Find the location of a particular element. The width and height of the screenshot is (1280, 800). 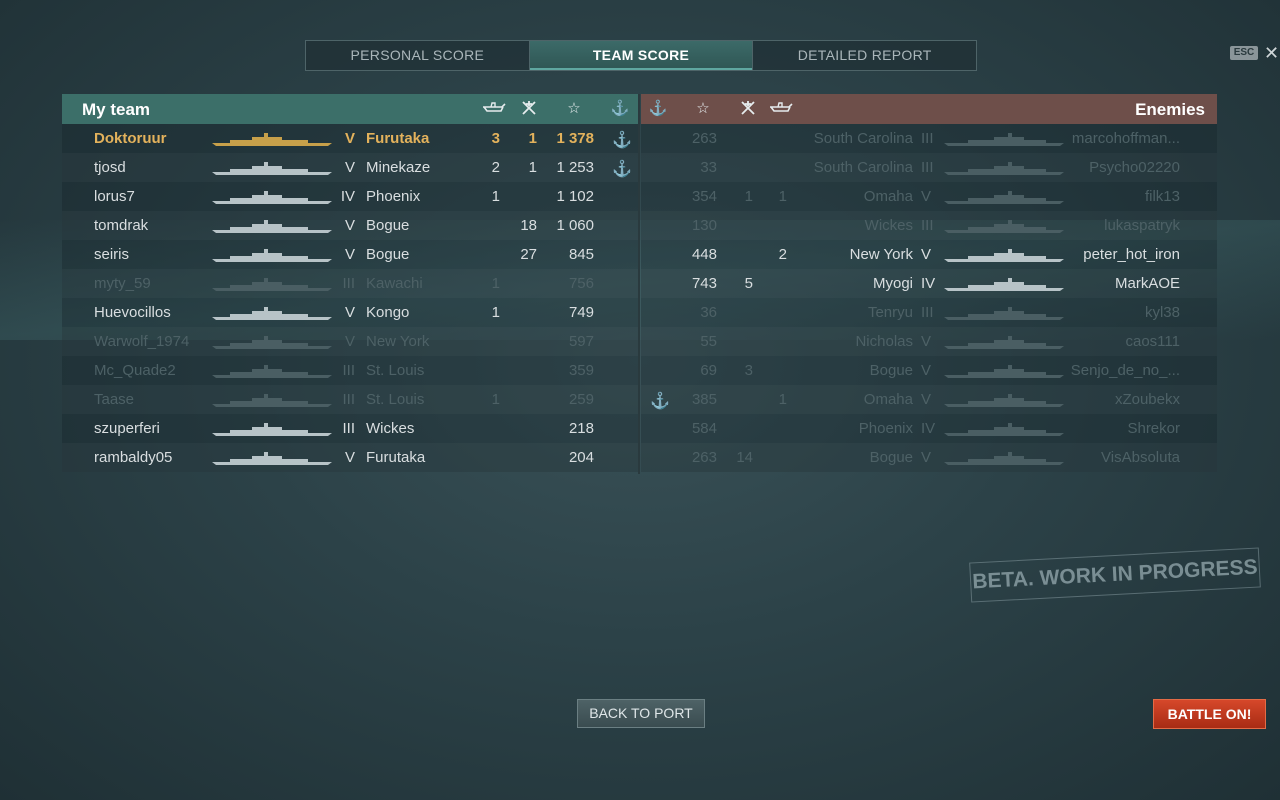

ship-sunk-icon is located at coordinates (494, 109).